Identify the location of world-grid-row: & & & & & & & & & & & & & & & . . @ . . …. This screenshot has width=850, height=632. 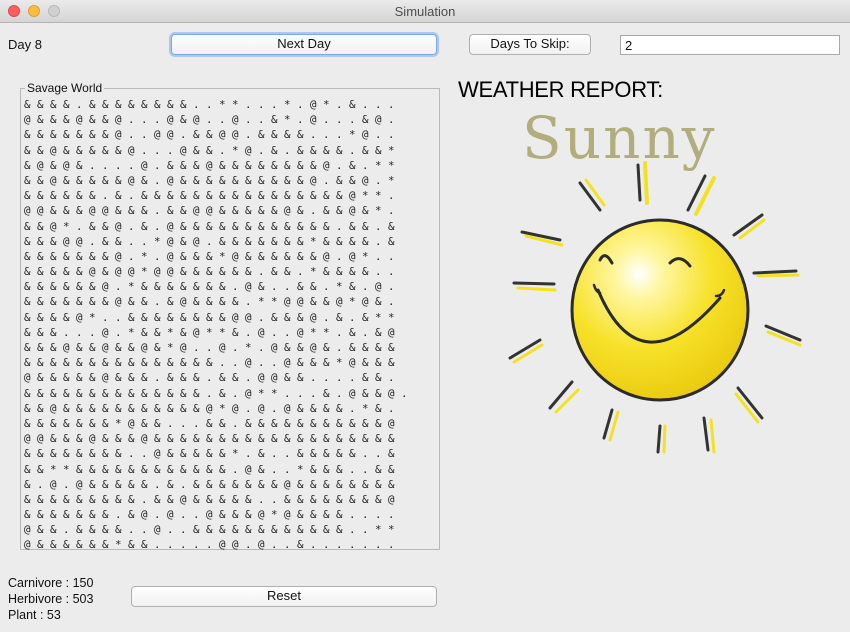
(209, 363).